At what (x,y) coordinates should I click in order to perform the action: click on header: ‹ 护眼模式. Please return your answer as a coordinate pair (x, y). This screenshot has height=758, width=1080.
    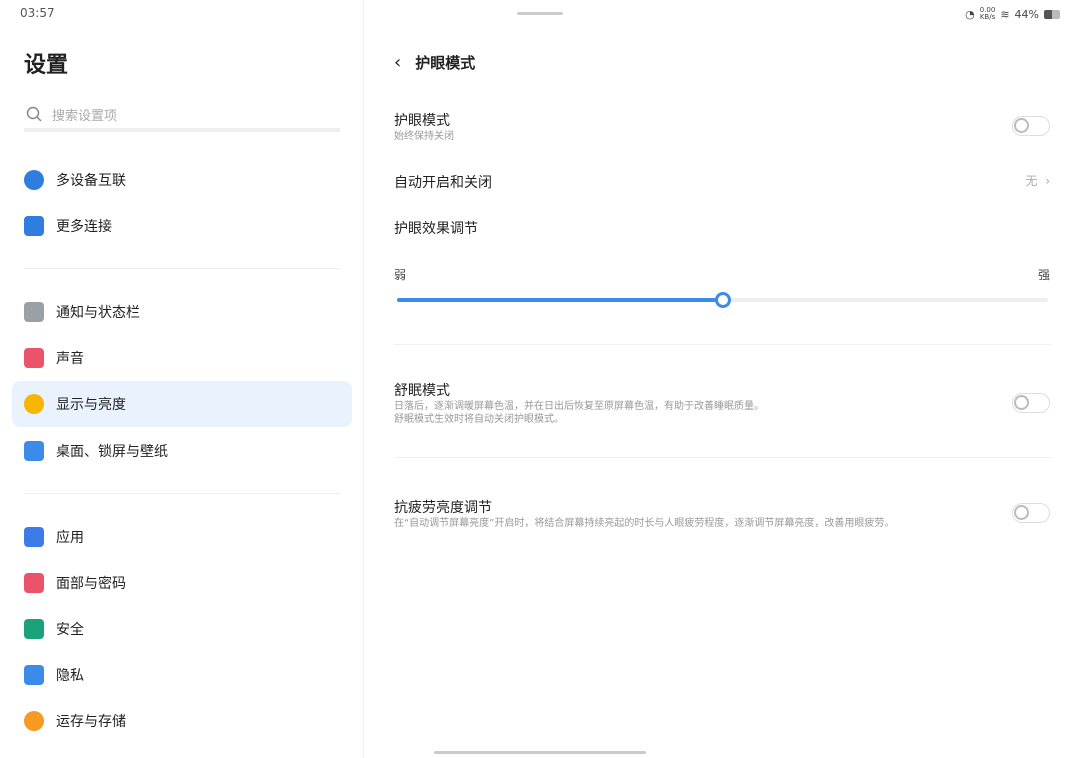
    Looking at the image, I should click on (434, 62).